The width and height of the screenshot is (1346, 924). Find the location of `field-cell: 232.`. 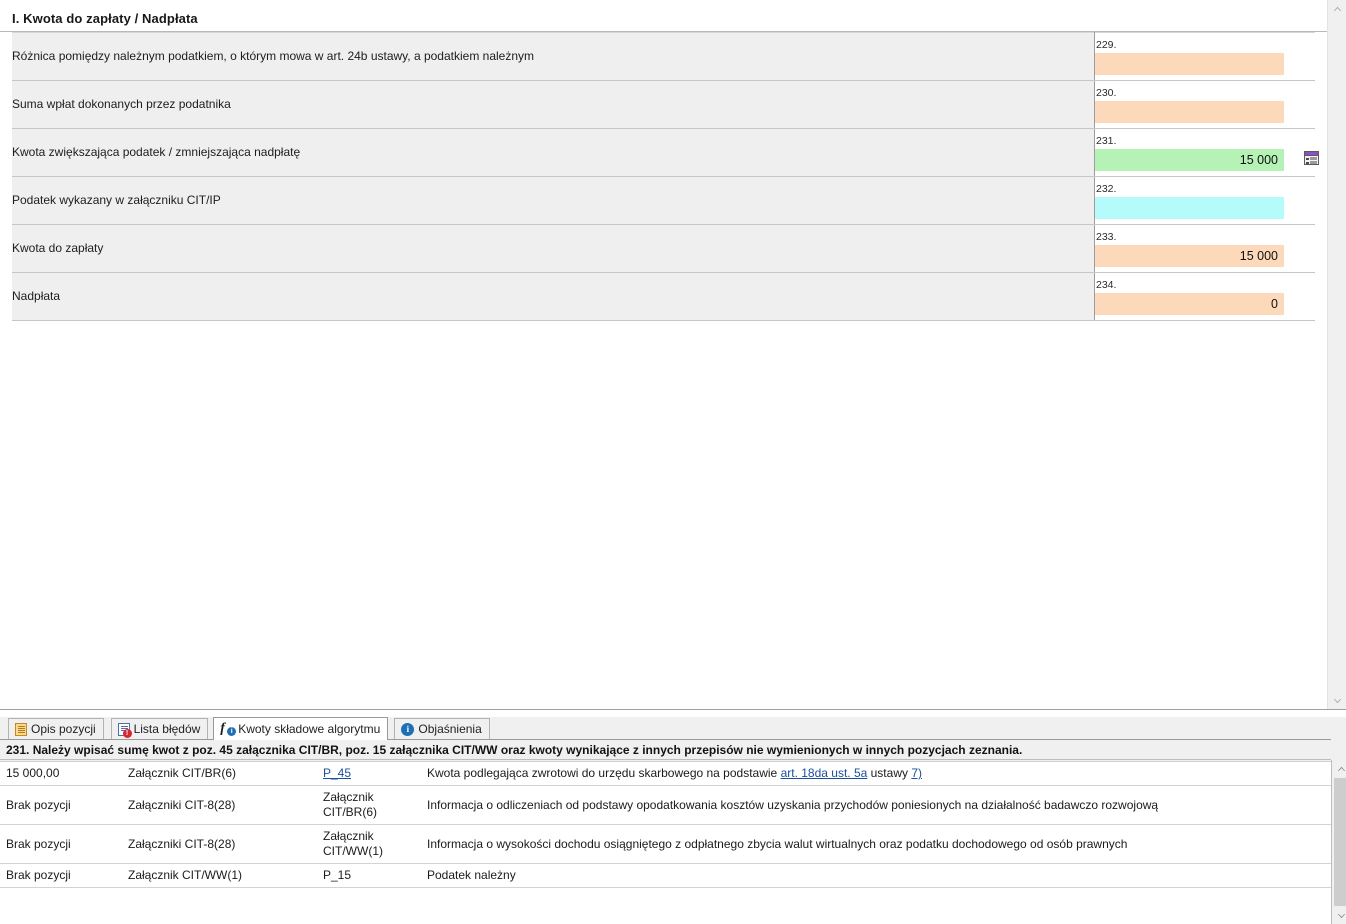

field-cell: 232. is located at coordinates (1204, 200).